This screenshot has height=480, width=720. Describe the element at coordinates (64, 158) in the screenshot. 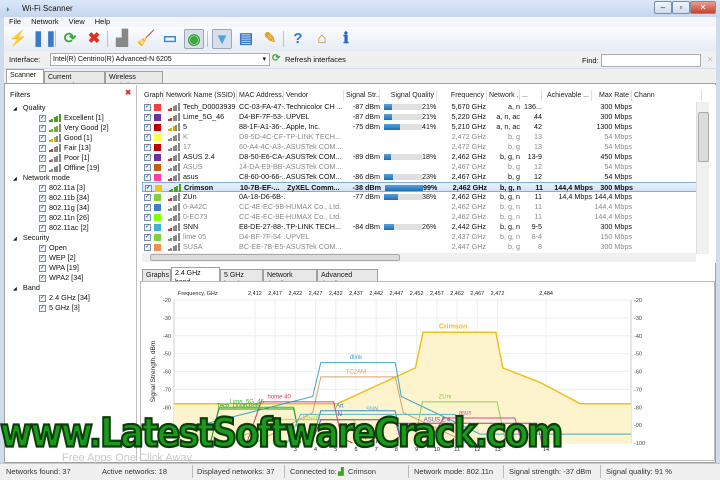

I see `filter-item: ✓ Poor [1]` at that location.